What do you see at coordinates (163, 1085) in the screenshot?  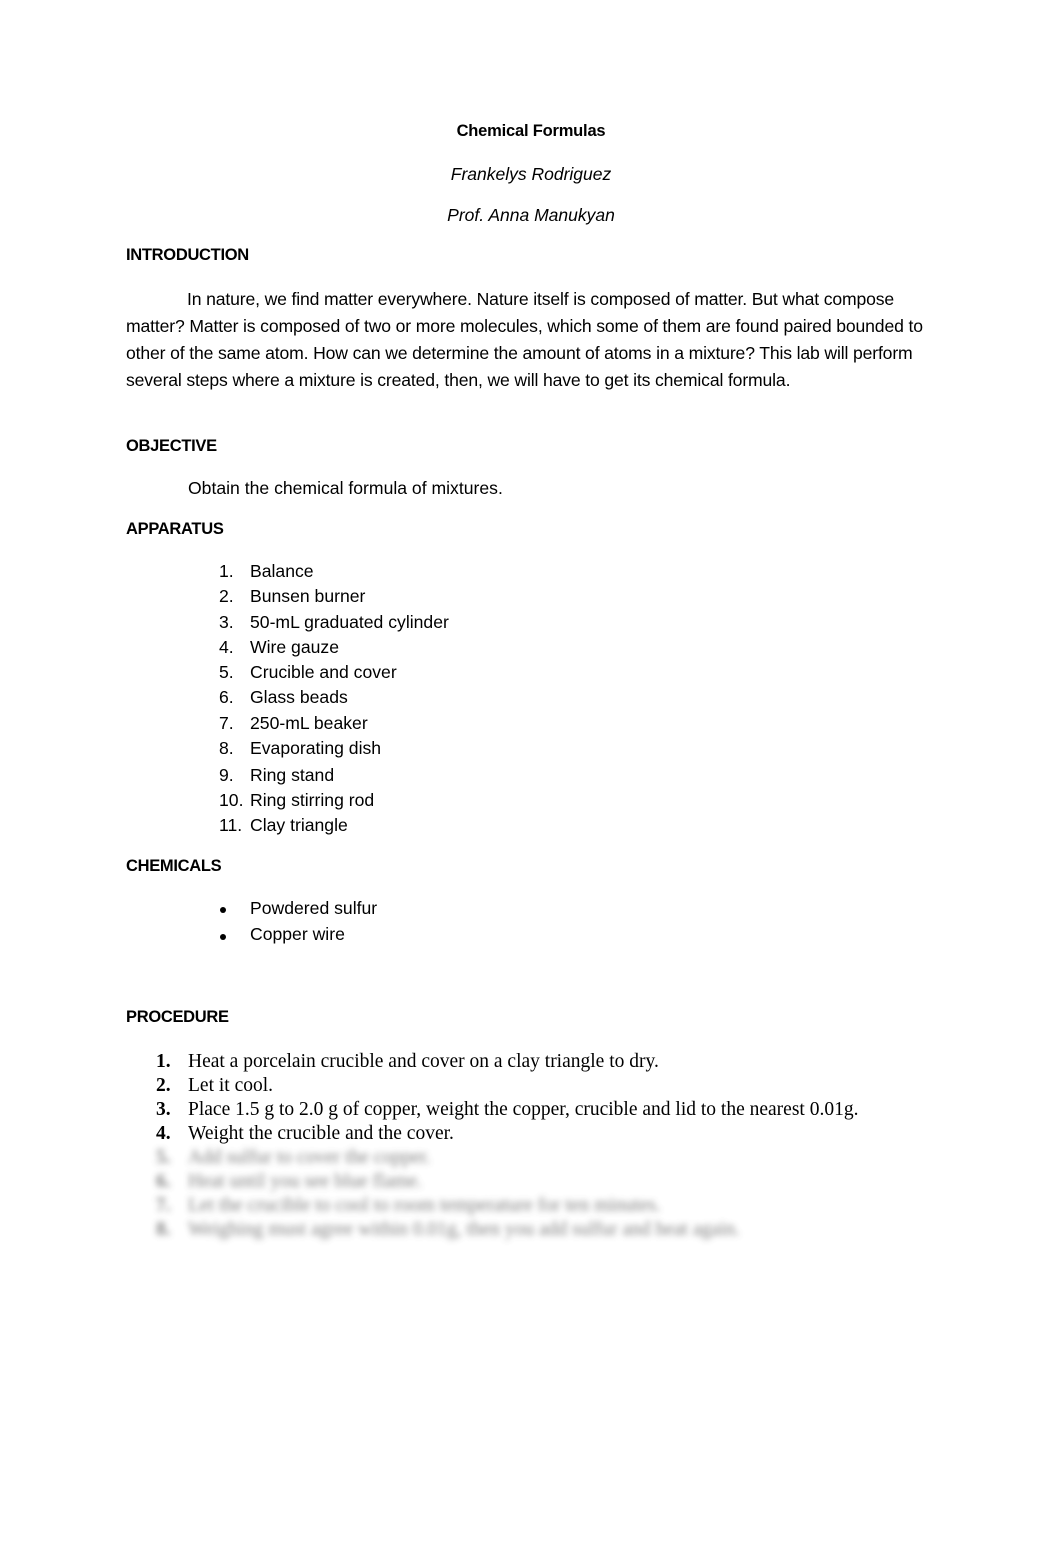 I see `step-number: 2.` at bounding box center [163, 1085].